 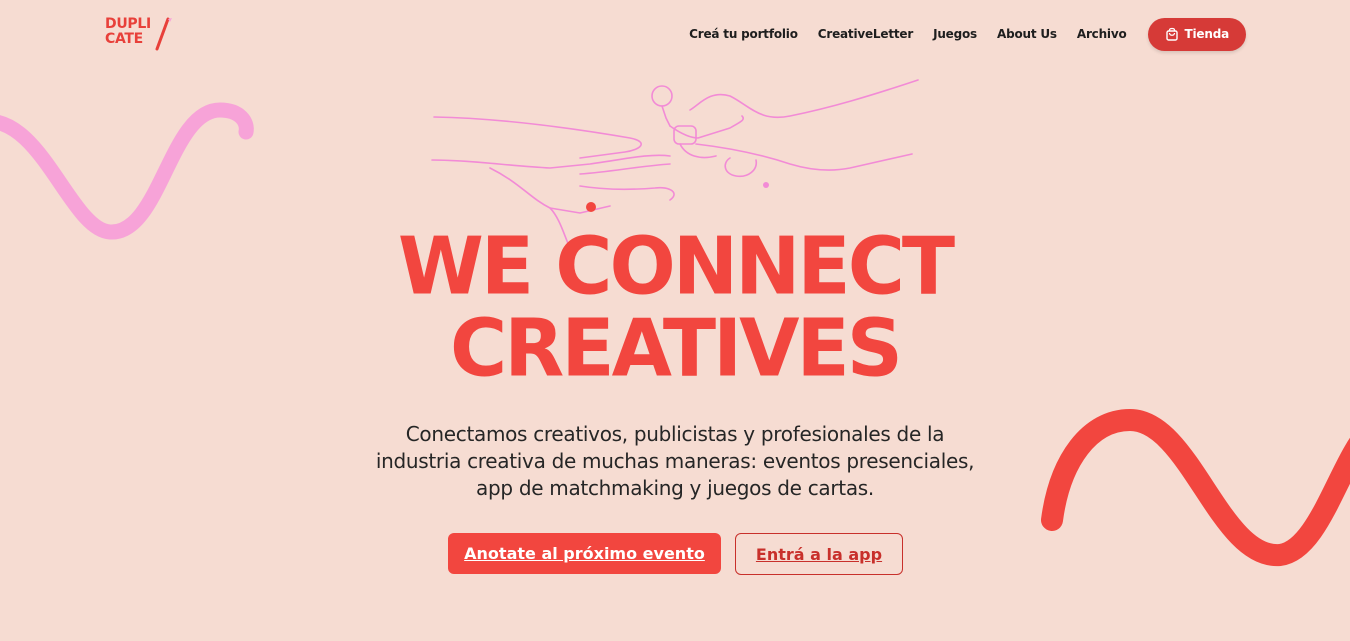 What do you see at coordinates (128, 24) in the screenshot?
I see `brand-logo-line1: DUPLI` at bounding box center [128, 24].